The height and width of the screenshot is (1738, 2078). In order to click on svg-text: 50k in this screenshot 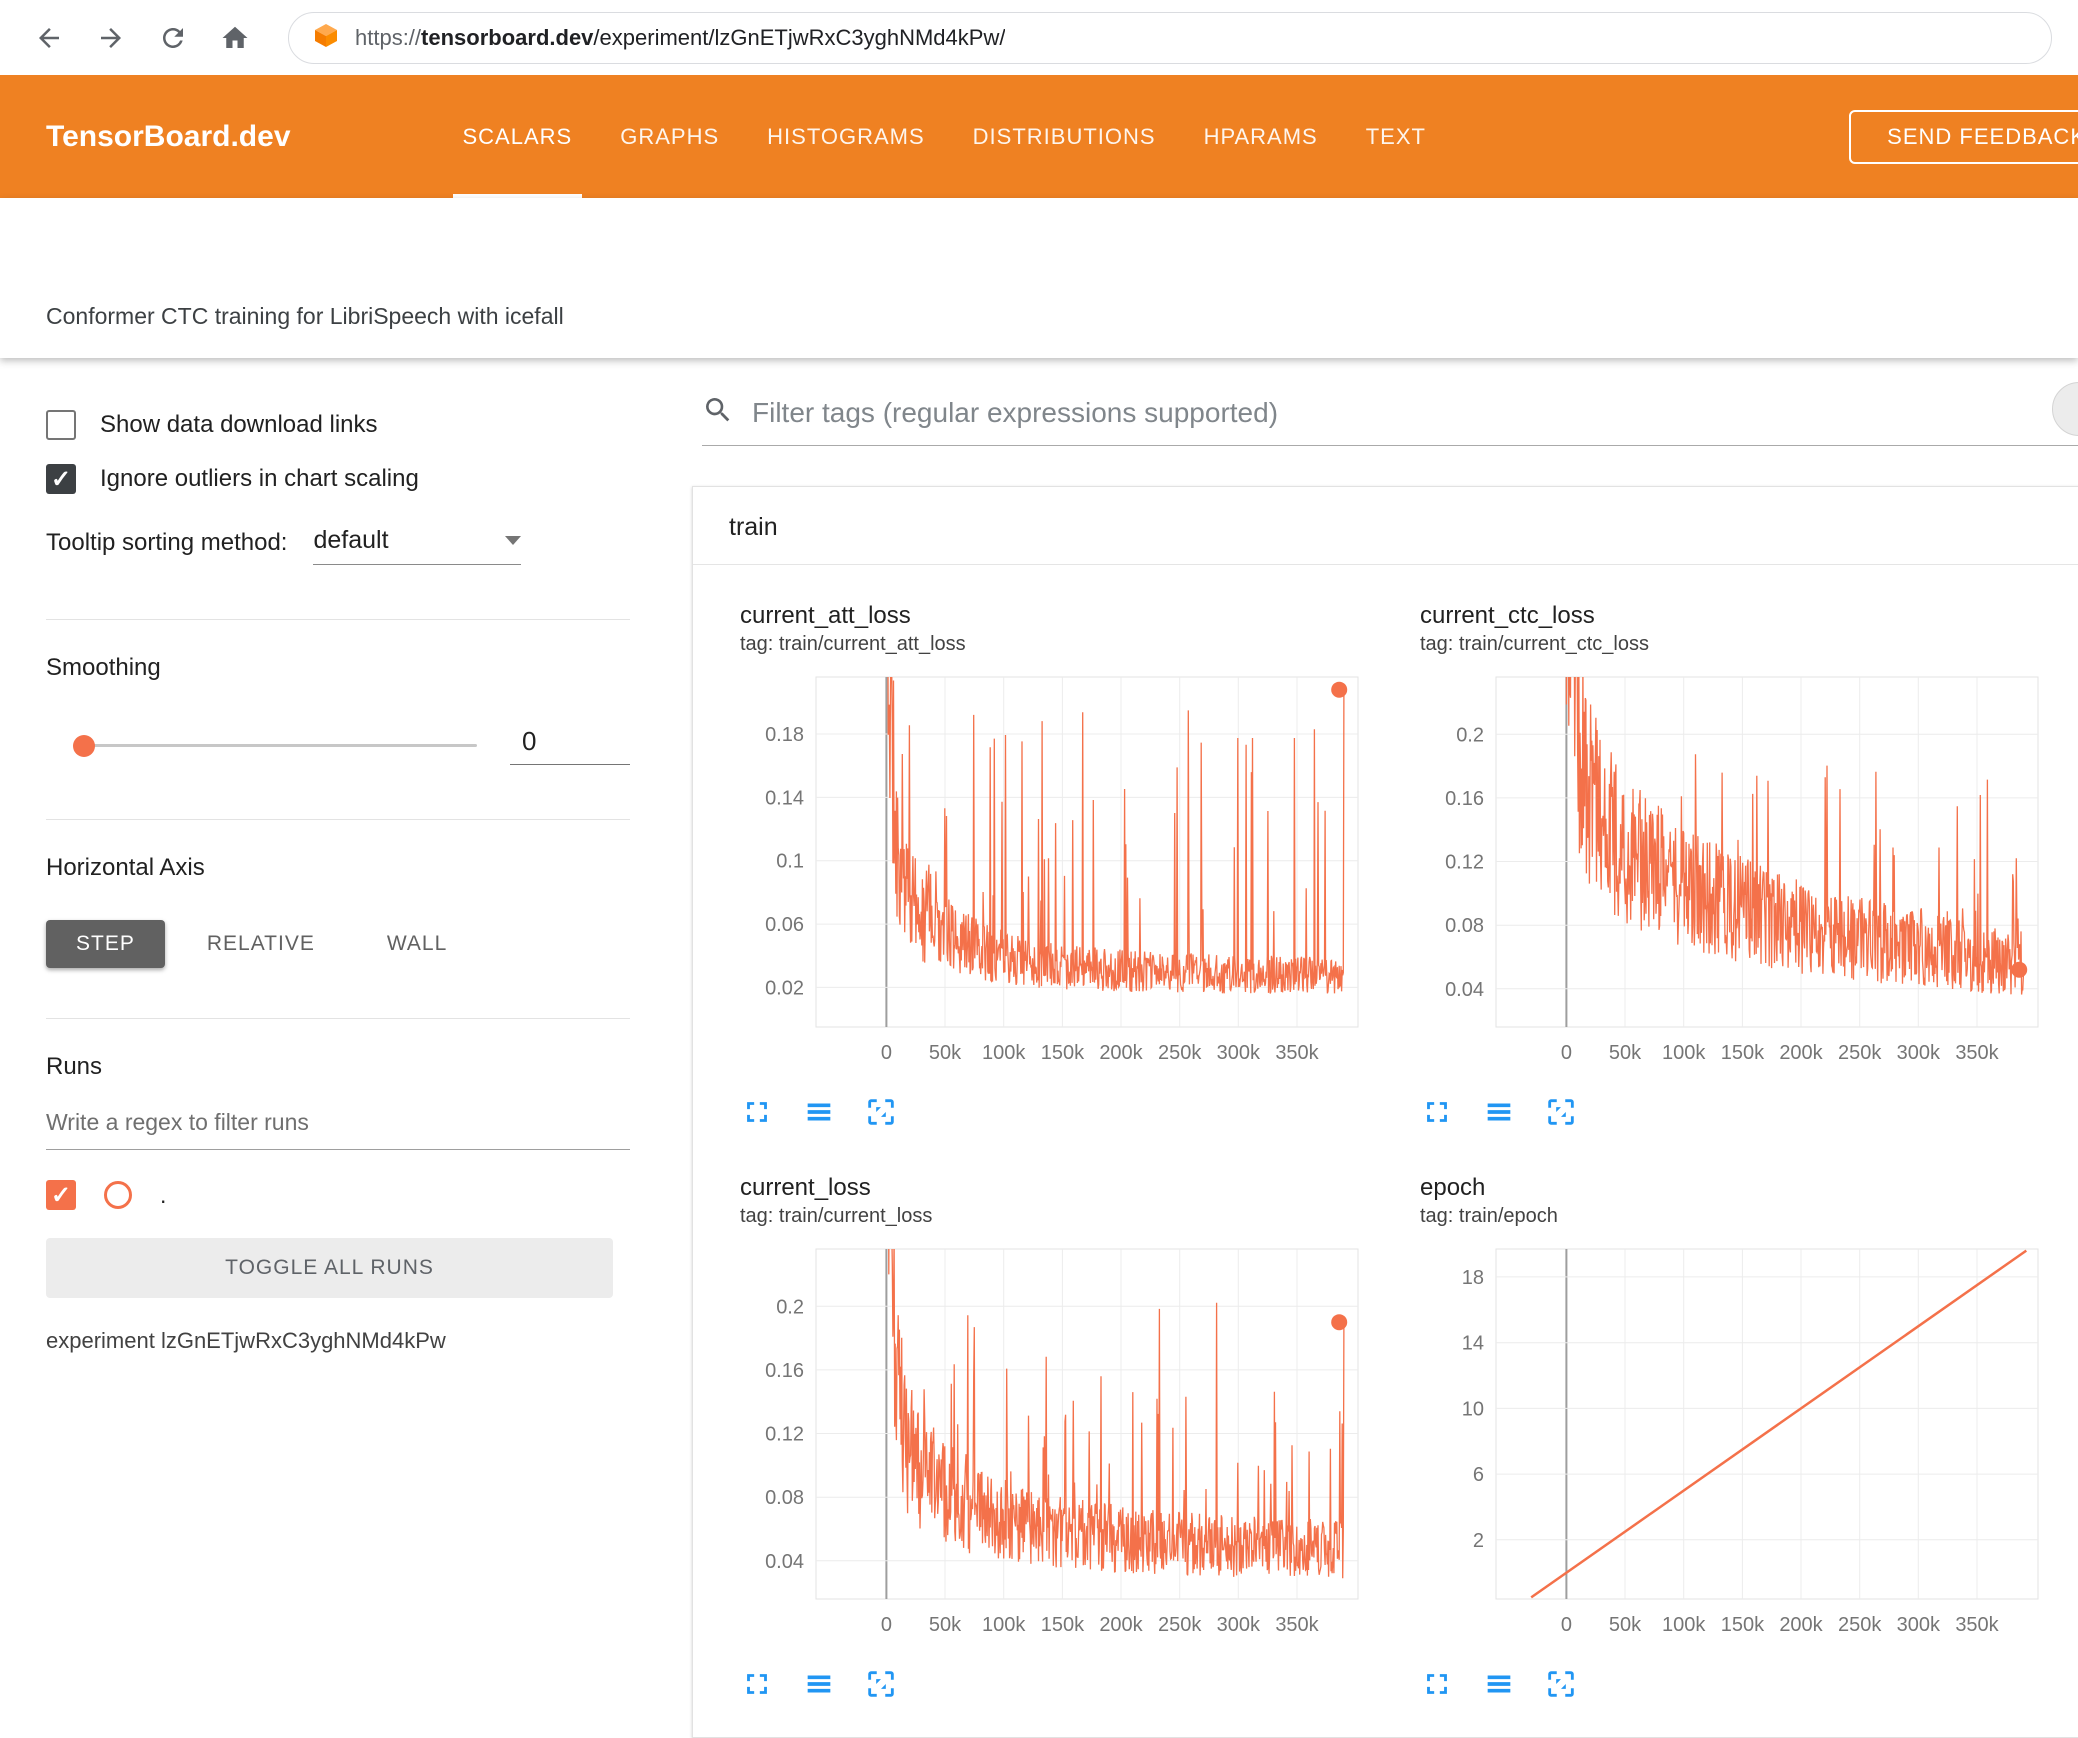, I will do `click(1625, 1053)`.